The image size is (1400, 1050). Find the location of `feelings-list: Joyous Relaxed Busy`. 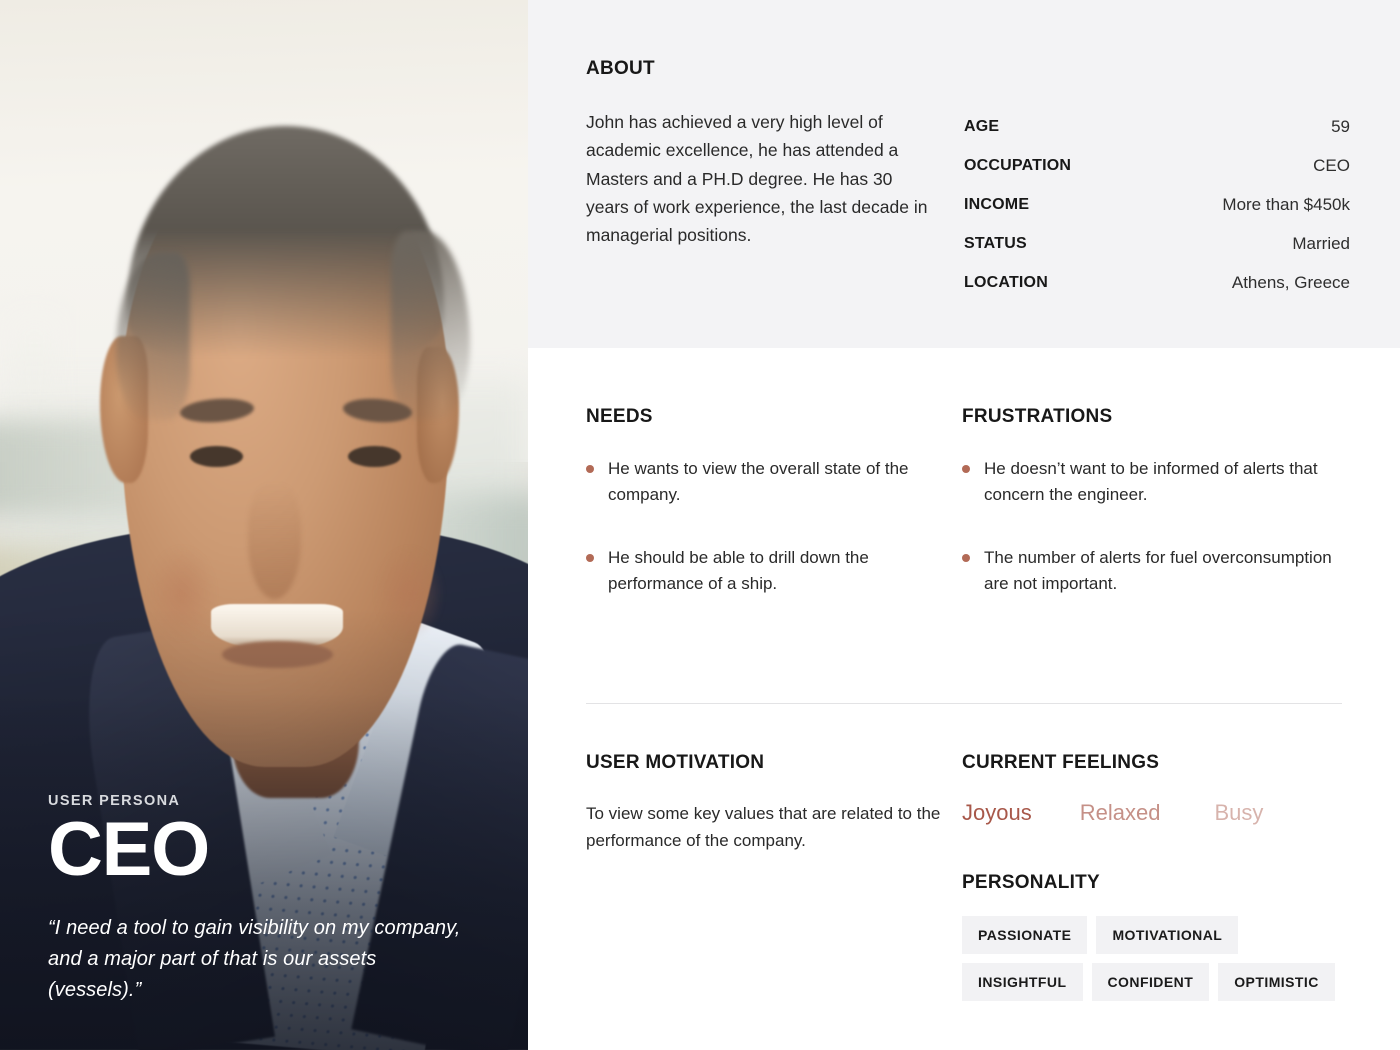

feelings-list: Joyous Relaxed Busy is located at coordinates (1151, 813).